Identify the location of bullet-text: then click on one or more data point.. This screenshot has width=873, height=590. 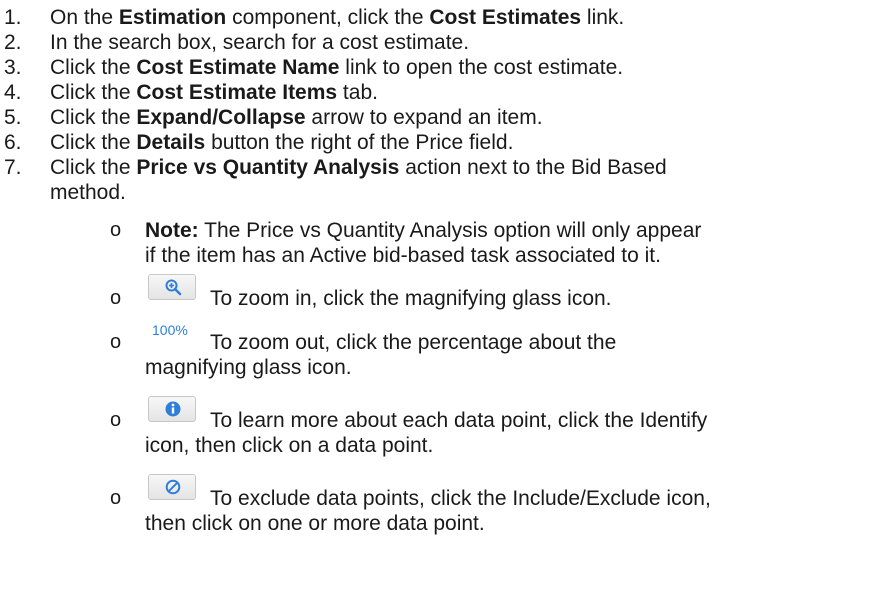
(315, 523).